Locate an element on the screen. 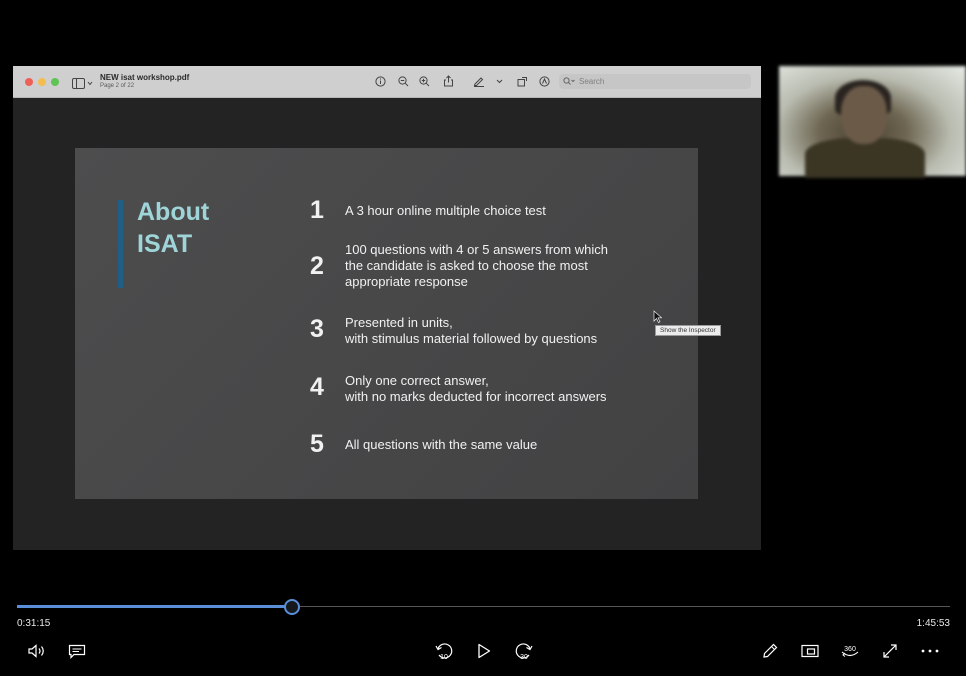 Image resolution: width=966 pixels, height=676 pixels. play-icon is located at coordinates (484, 651).